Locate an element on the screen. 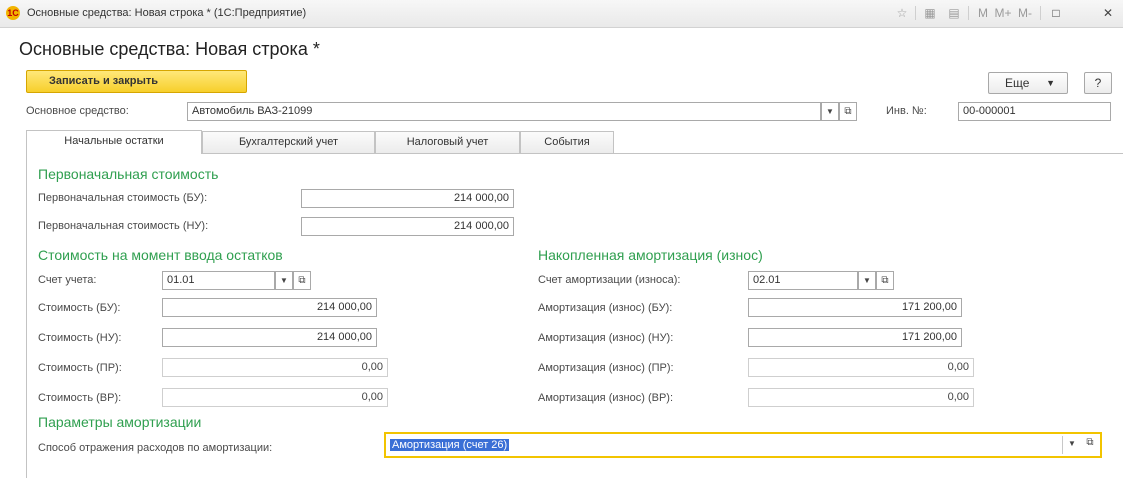 This screenshot has height=478, width=1123. cost-bu-input: 214 000,00 is located at coordinates (269, 307).